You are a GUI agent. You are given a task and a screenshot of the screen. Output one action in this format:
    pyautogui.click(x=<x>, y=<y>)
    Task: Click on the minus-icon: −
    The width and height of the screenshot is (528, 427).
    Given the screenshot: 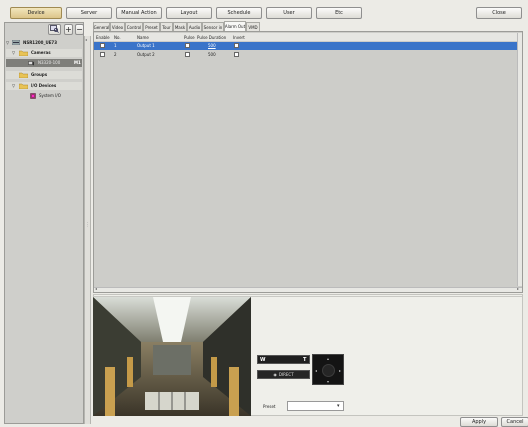 What is the action you would take?
    pyautogui.click(x=79, y=29)
    